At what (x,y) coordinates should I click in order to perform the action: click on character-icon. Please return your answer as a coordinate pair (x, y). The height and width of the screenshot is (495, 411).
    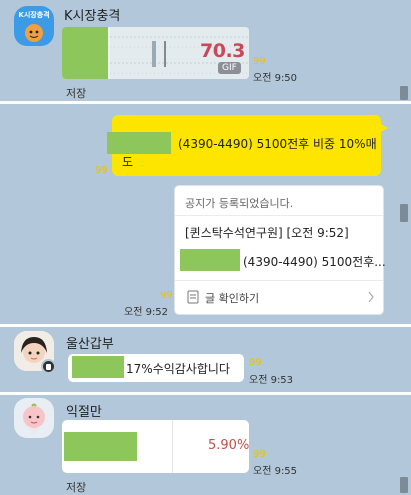
    Looking at the image, I should click on (34, 33).